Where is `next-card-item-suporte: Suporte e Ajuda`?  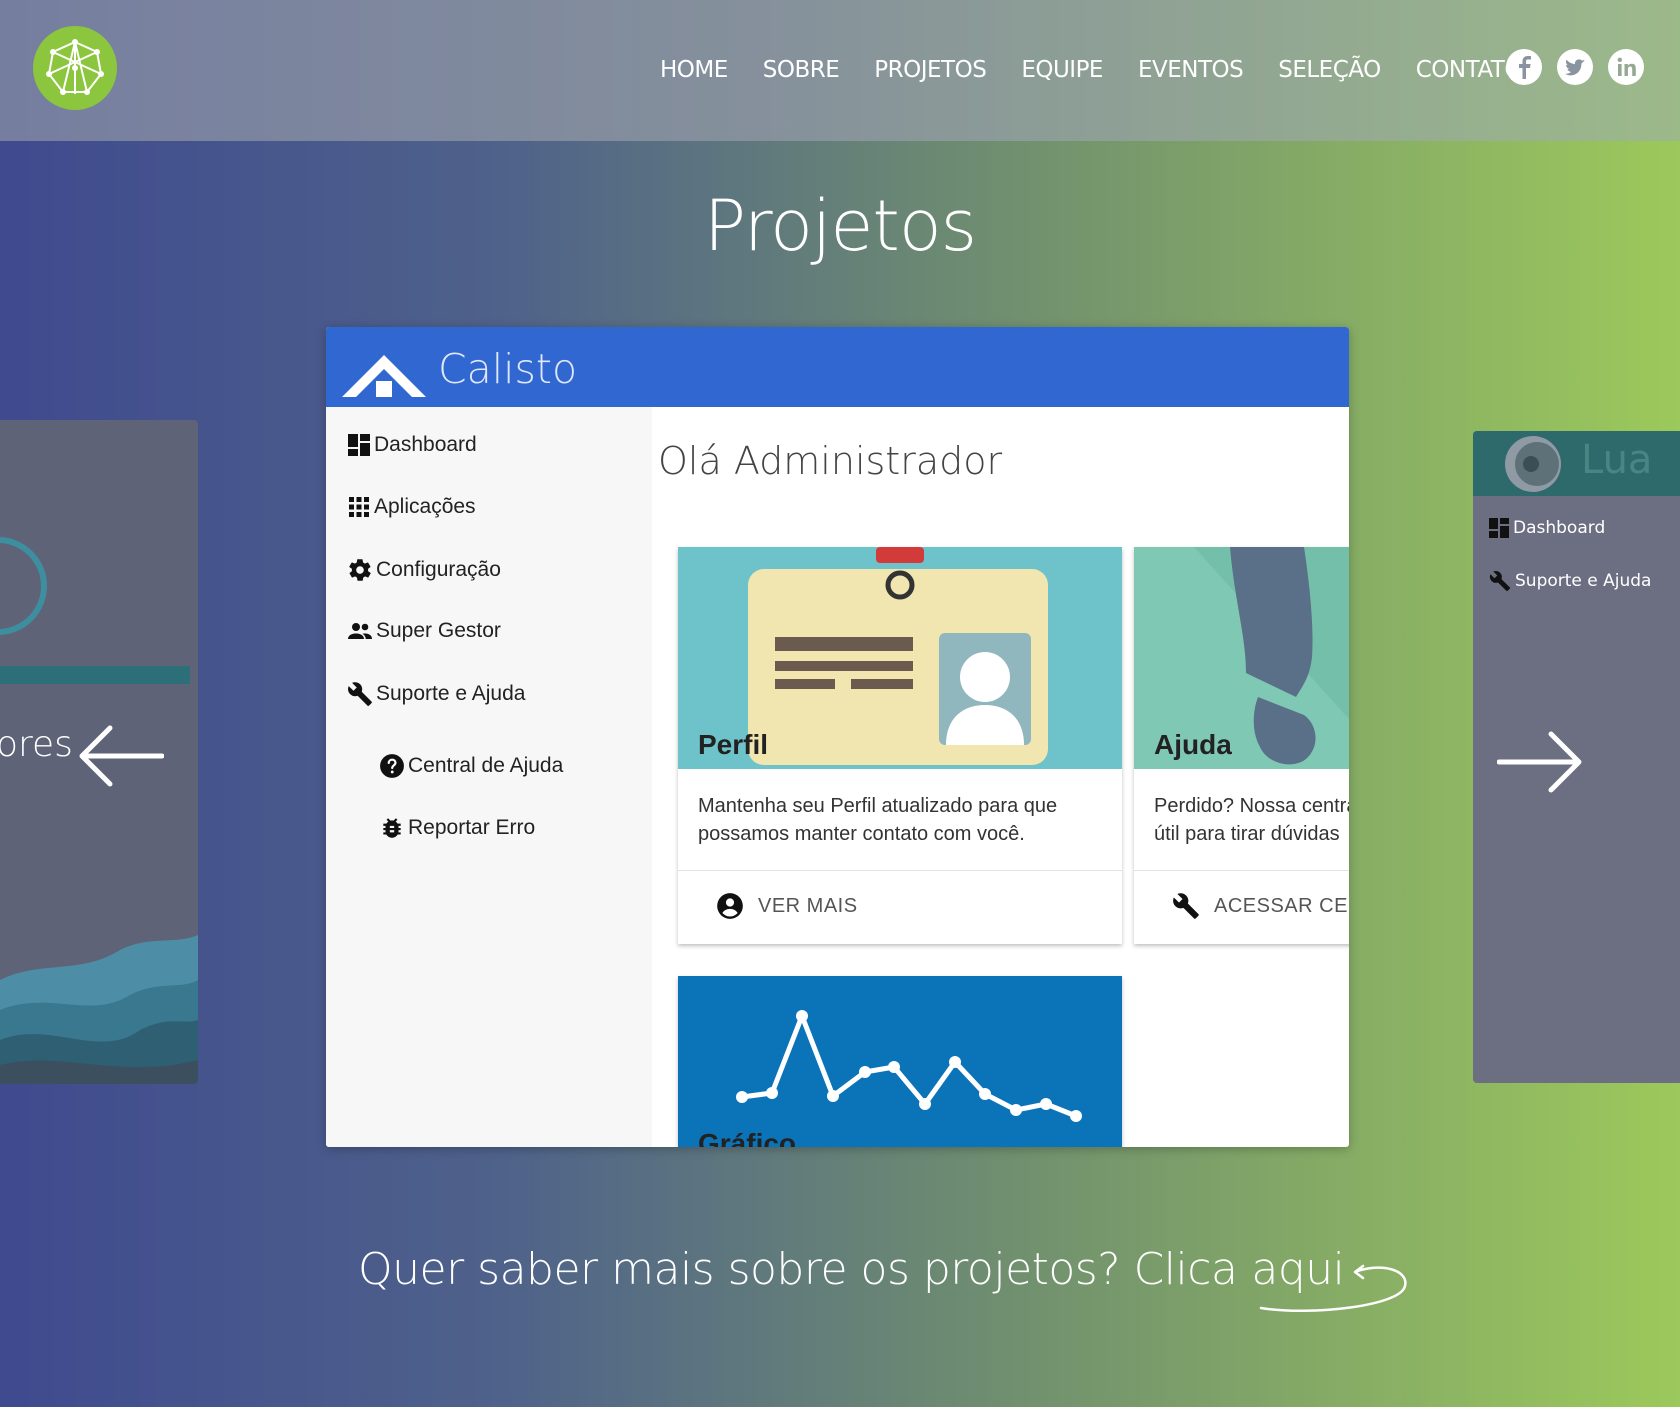 next-card-item-suporte: Suporte e Ajuda is located at coordinates (1570, 581).